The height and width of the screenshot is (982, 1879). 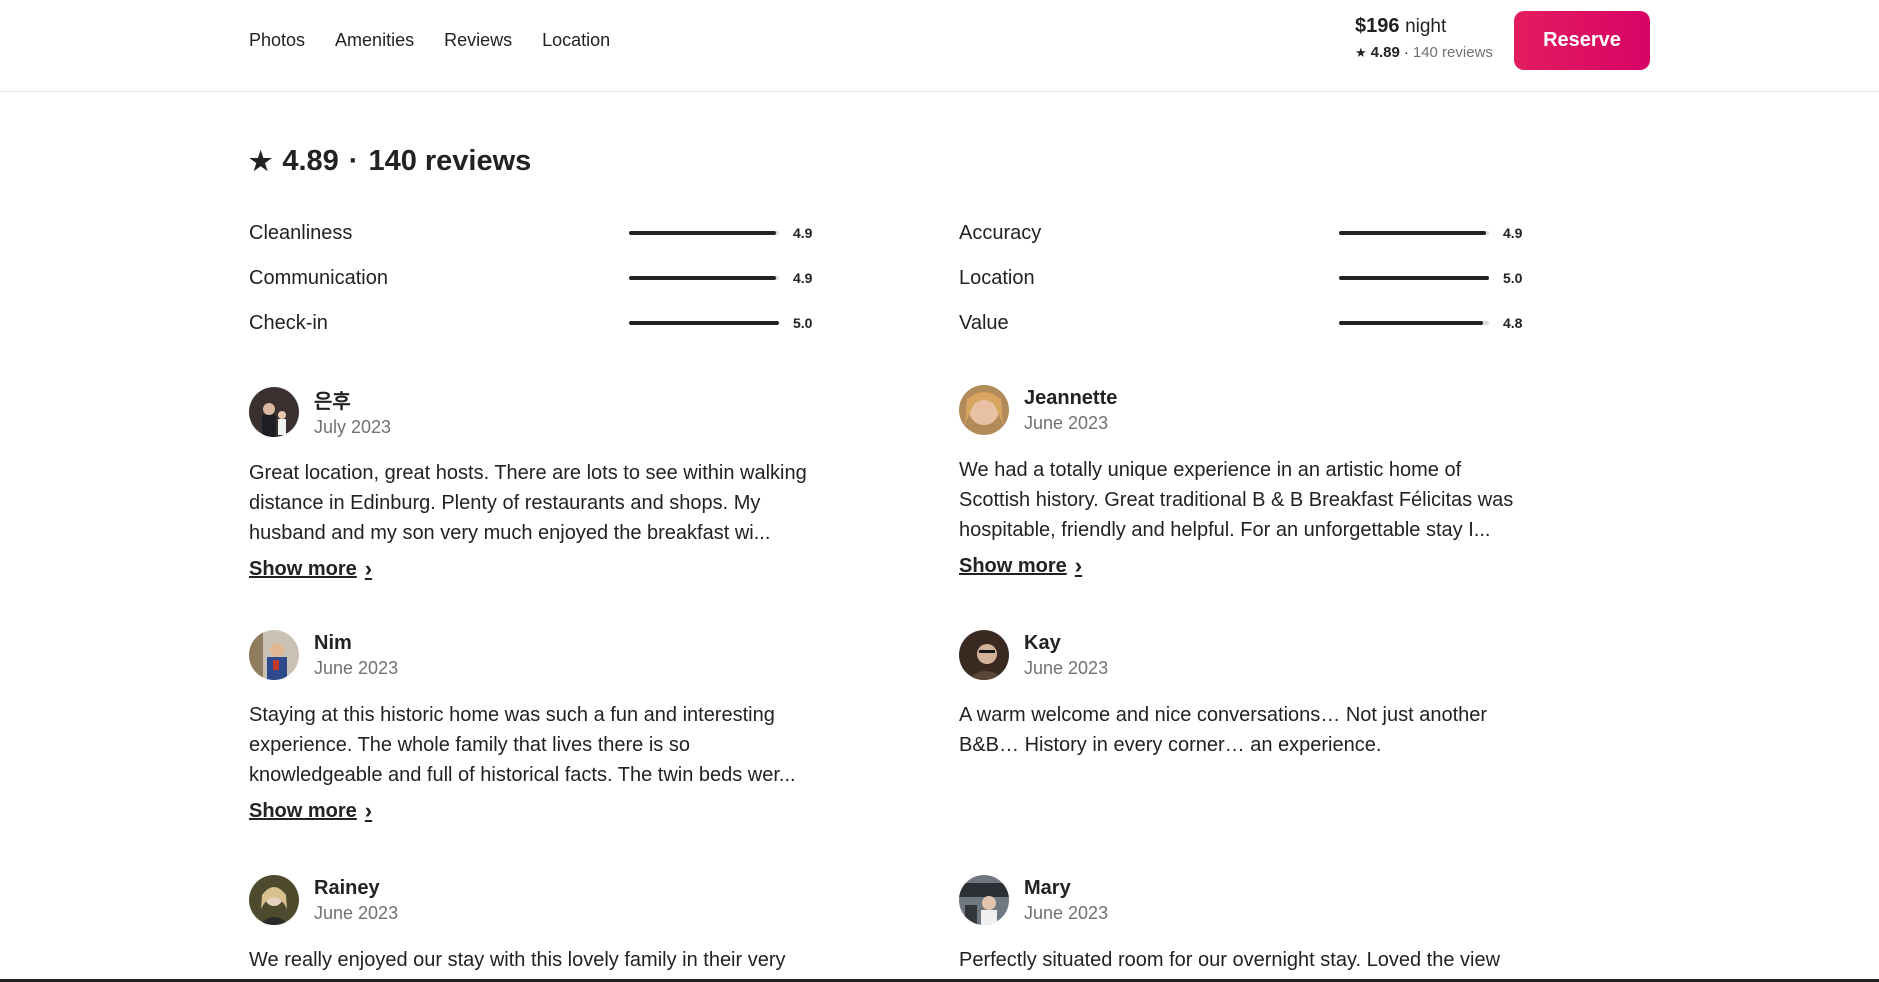 What do you see at coordinates (1582, 40) in the screenshot?
I see `reserve-button: Reserve` at bounding box center [1582, 40].